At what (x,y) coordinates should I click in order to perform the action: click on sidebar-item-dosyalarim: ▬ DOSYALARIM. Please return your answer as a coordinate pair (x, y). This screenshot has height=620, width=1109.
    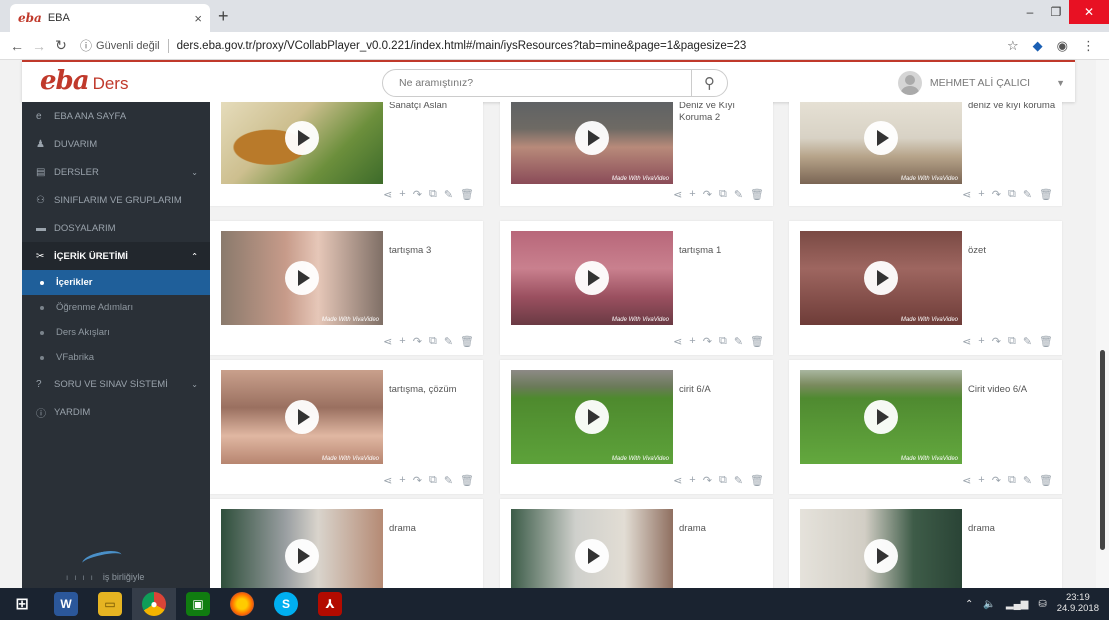
    Looking at the image, I should click on (116, 228).